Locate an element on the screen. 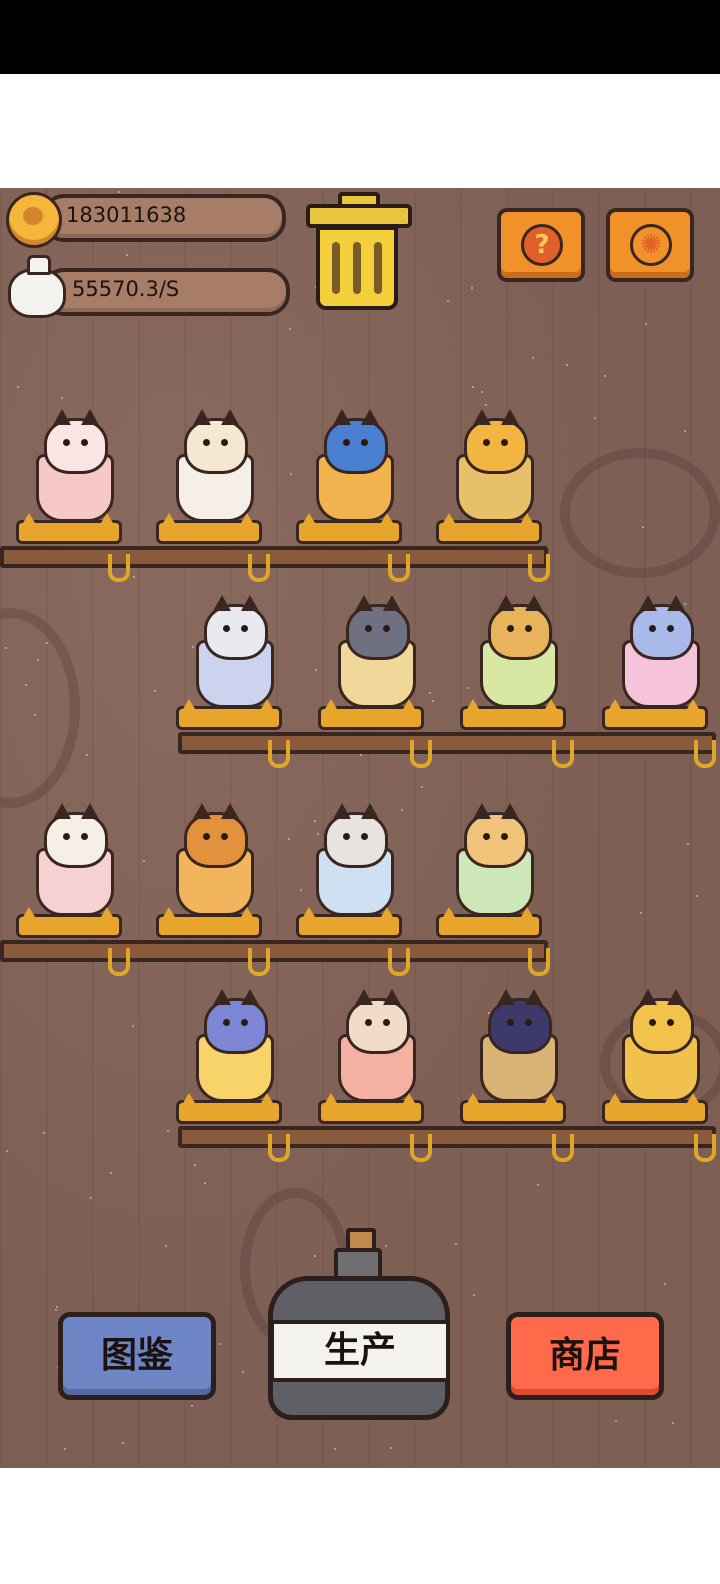 This screenshot has width=720, height=1584. cat-cup-black-cat-in-glass is located at coordinates (517, 1051).